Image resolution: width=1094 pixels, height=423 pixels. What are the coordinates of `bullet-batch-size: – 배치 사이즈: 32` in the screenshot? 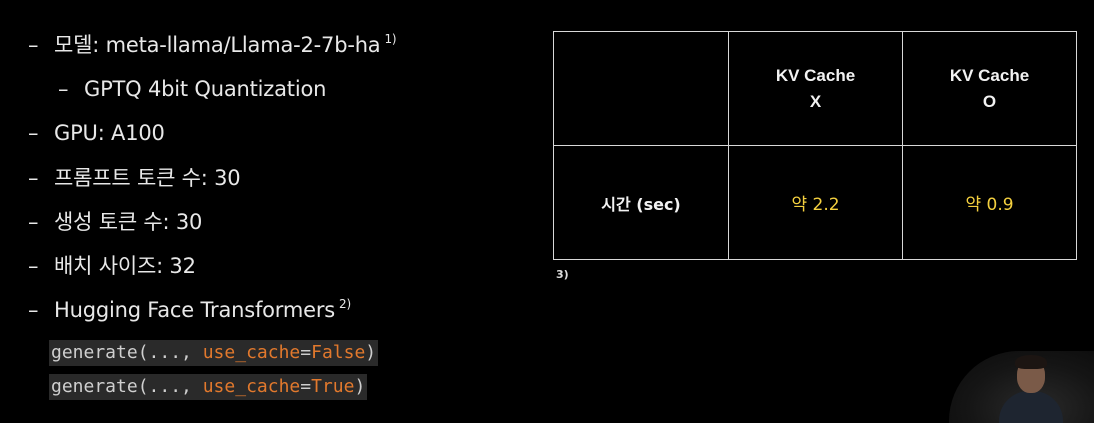 It's located at (112, 266).